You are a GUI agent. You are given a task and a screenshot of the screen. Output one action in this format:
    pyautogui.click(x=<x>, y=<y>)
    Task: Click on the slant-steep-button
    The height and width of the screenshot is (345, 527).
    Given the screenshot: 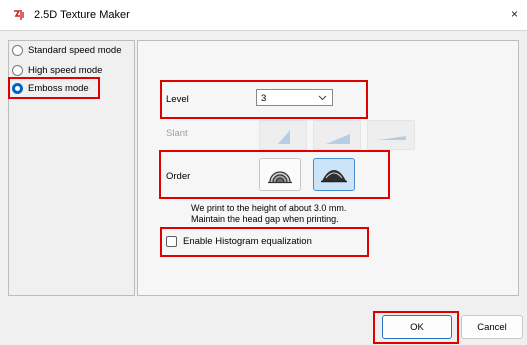 What is the action you would take?
    pyautogui.click(x=283, y=135)
    